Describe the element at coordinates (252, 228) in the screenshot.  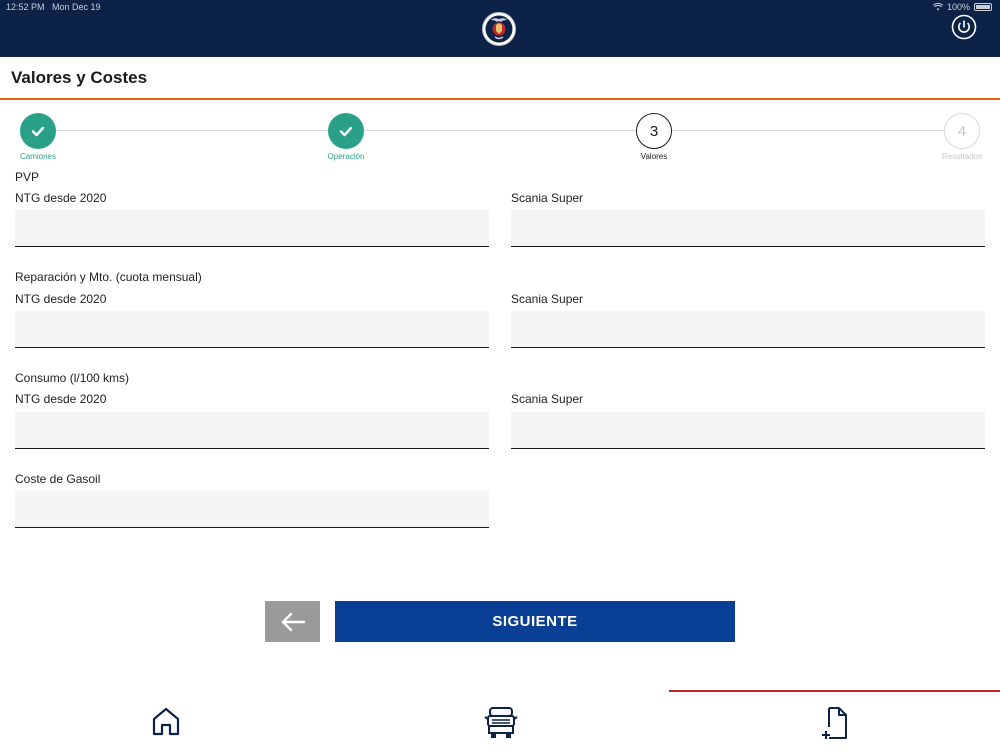
I see `pvp-ntg-input` at that location.